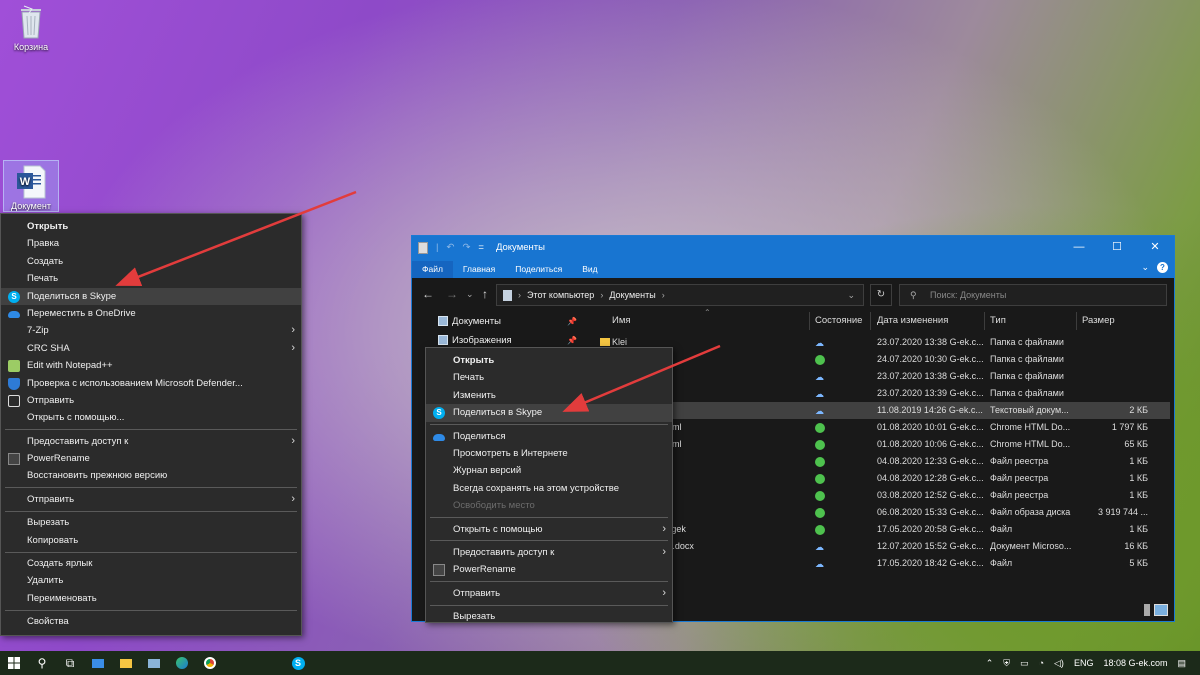 The image size is (1200, 675). Describe the element at coordinates (14, 663) in the screenshot. I see `start-button` at that location.